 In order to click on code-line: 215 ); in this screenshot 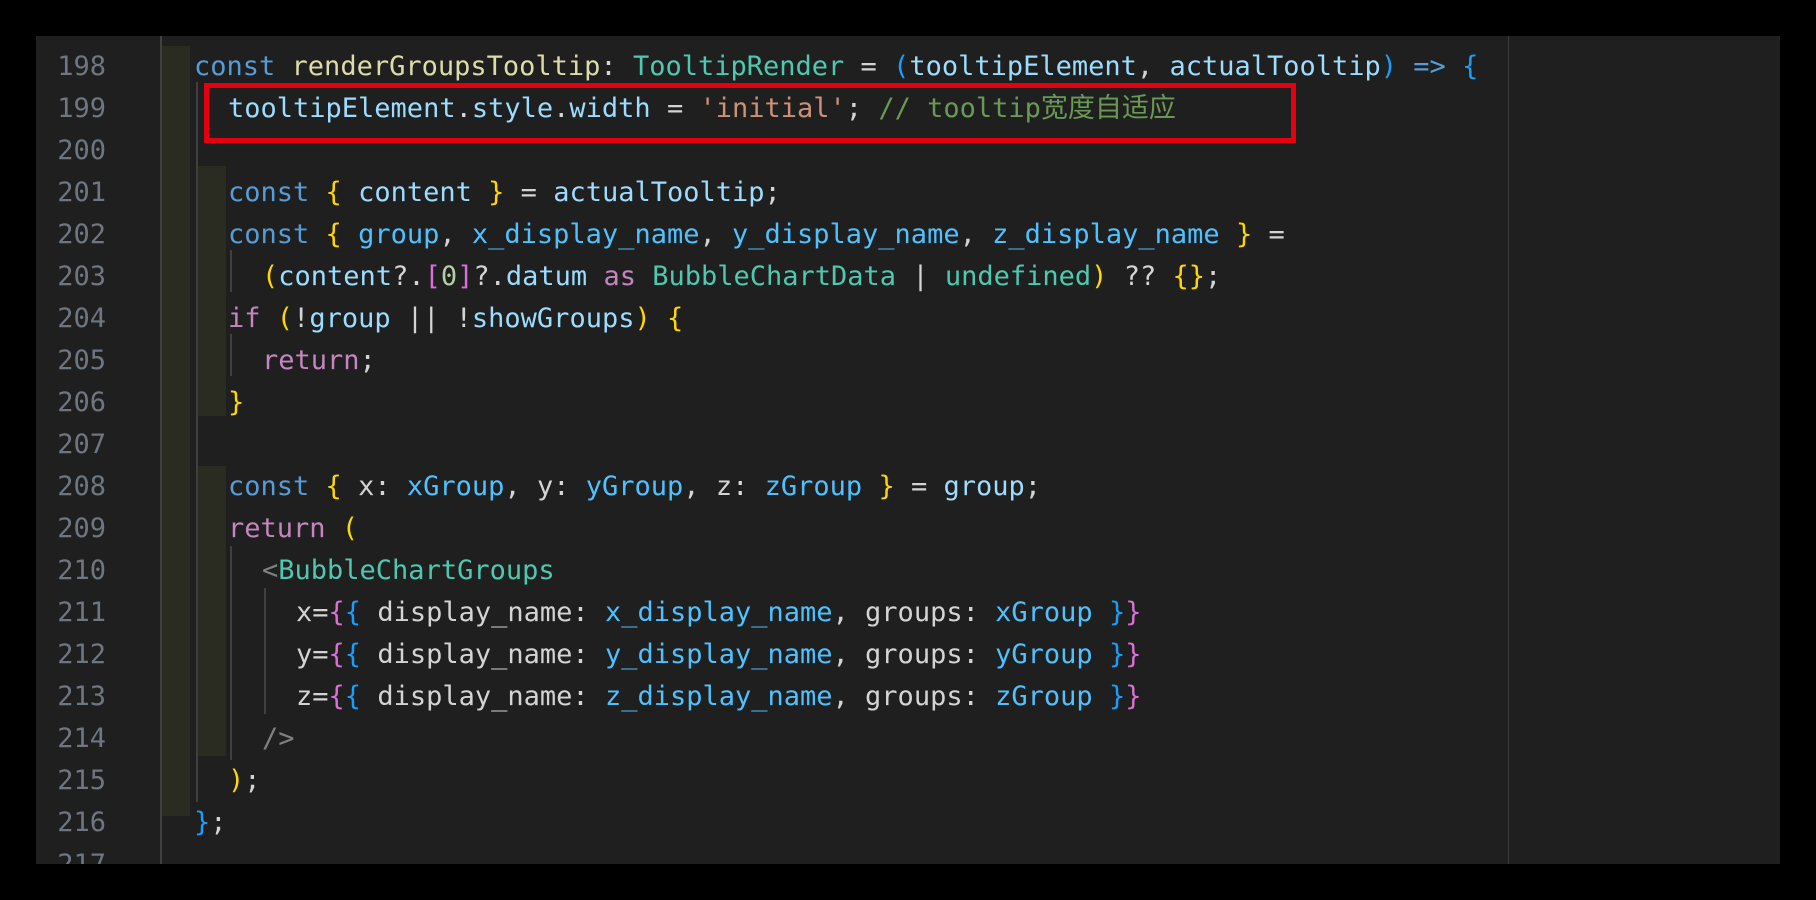, I will do `click(908, 781)`.